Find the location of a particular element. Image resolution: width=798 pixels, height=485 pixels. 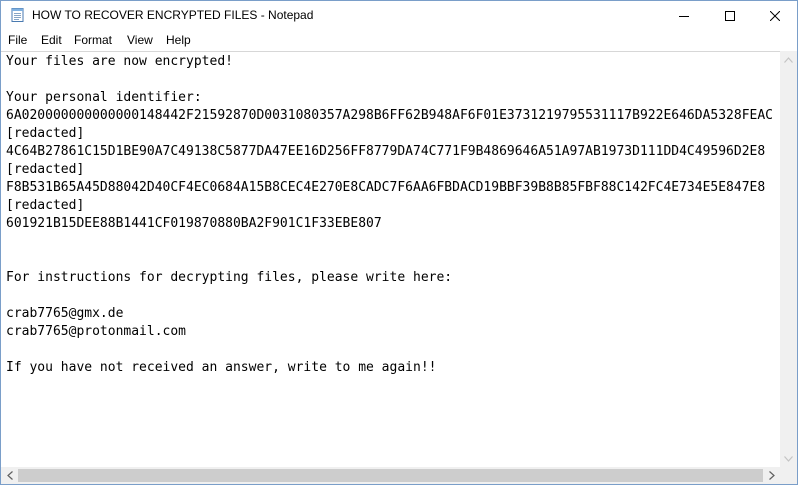

menu-view: View is located at coordinates (140, 40).